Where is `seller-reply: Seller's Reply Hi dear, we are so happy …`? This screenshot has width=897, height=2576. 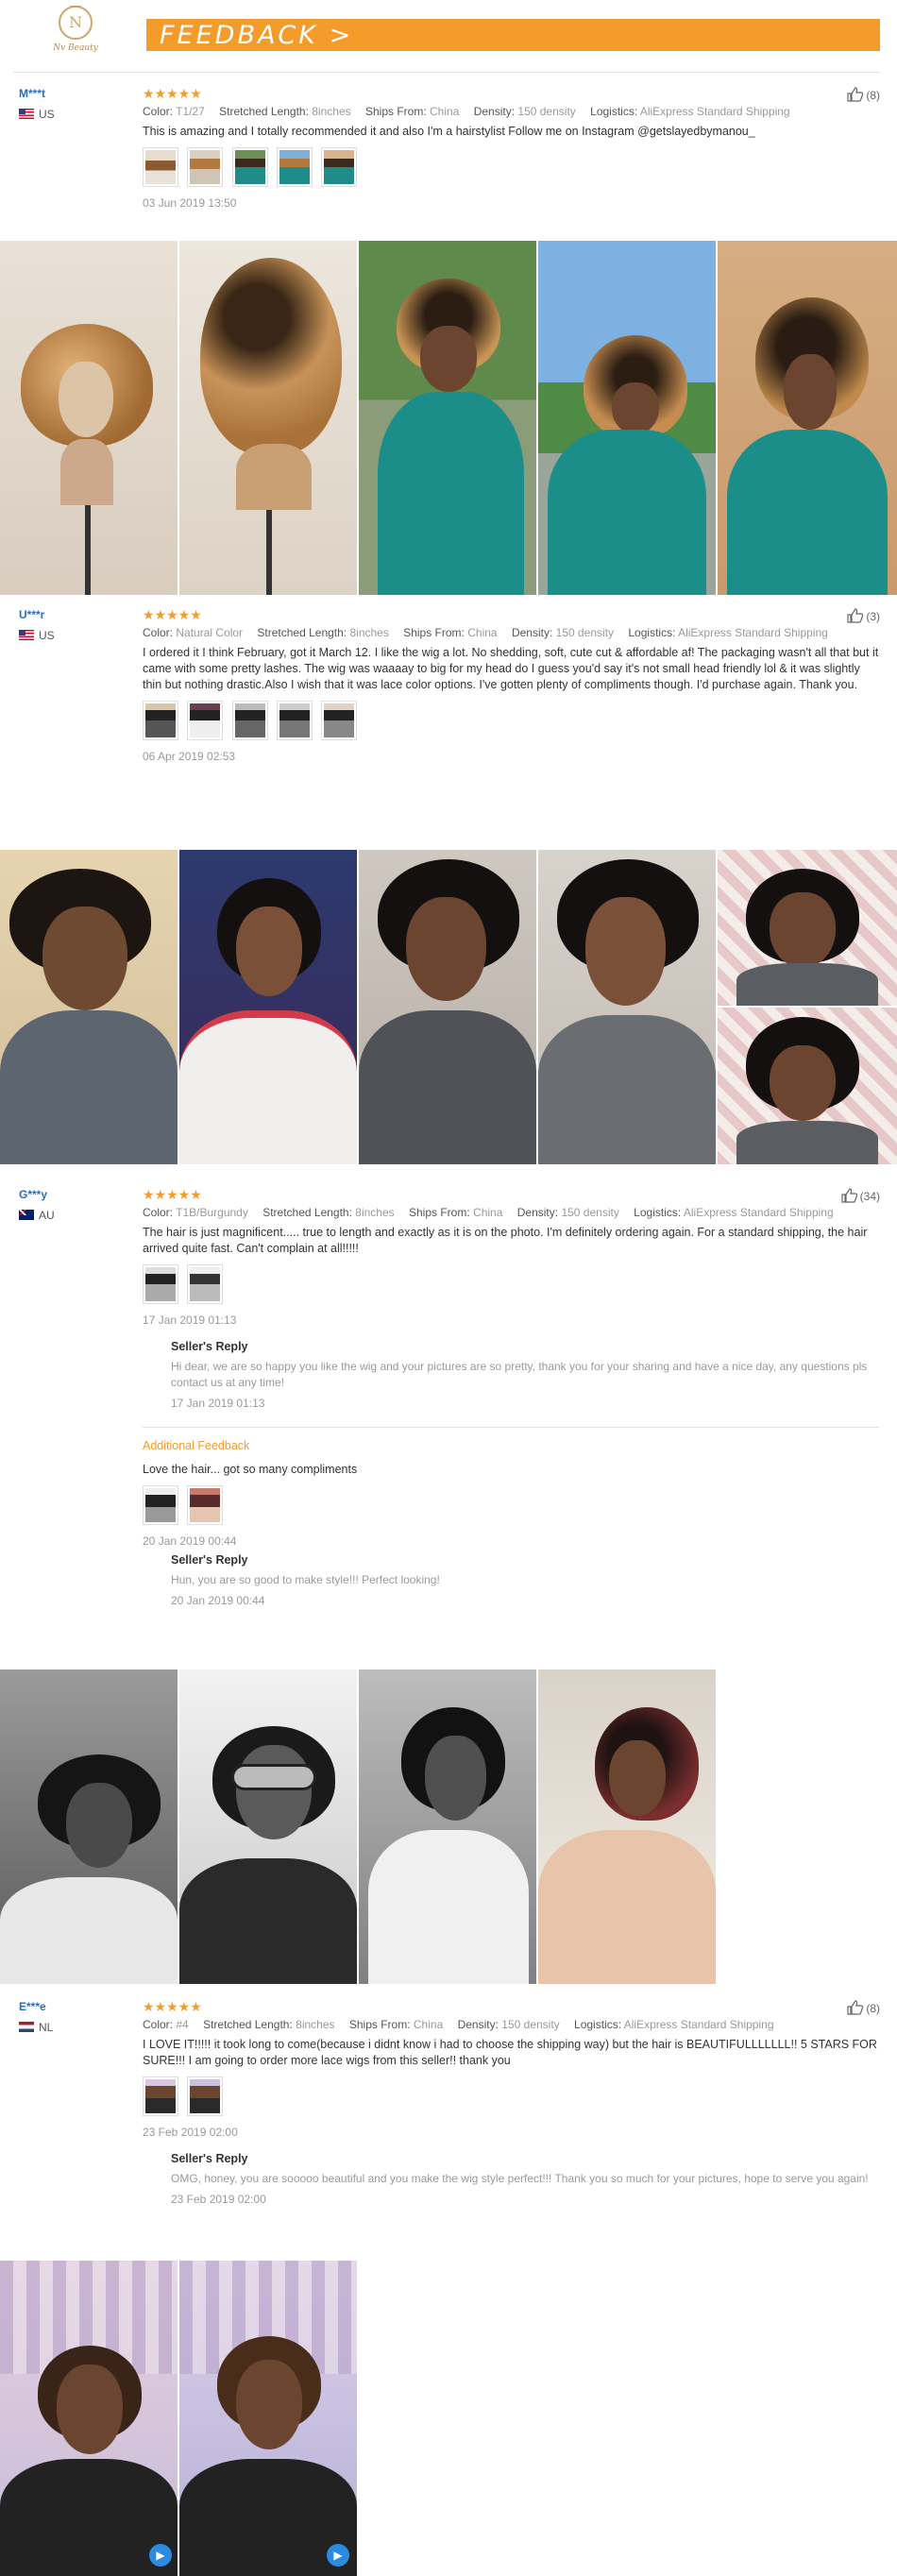 seller-reply: Seller's Reply Hi dear, we are so happy … is located at coordinates (525, 1375).